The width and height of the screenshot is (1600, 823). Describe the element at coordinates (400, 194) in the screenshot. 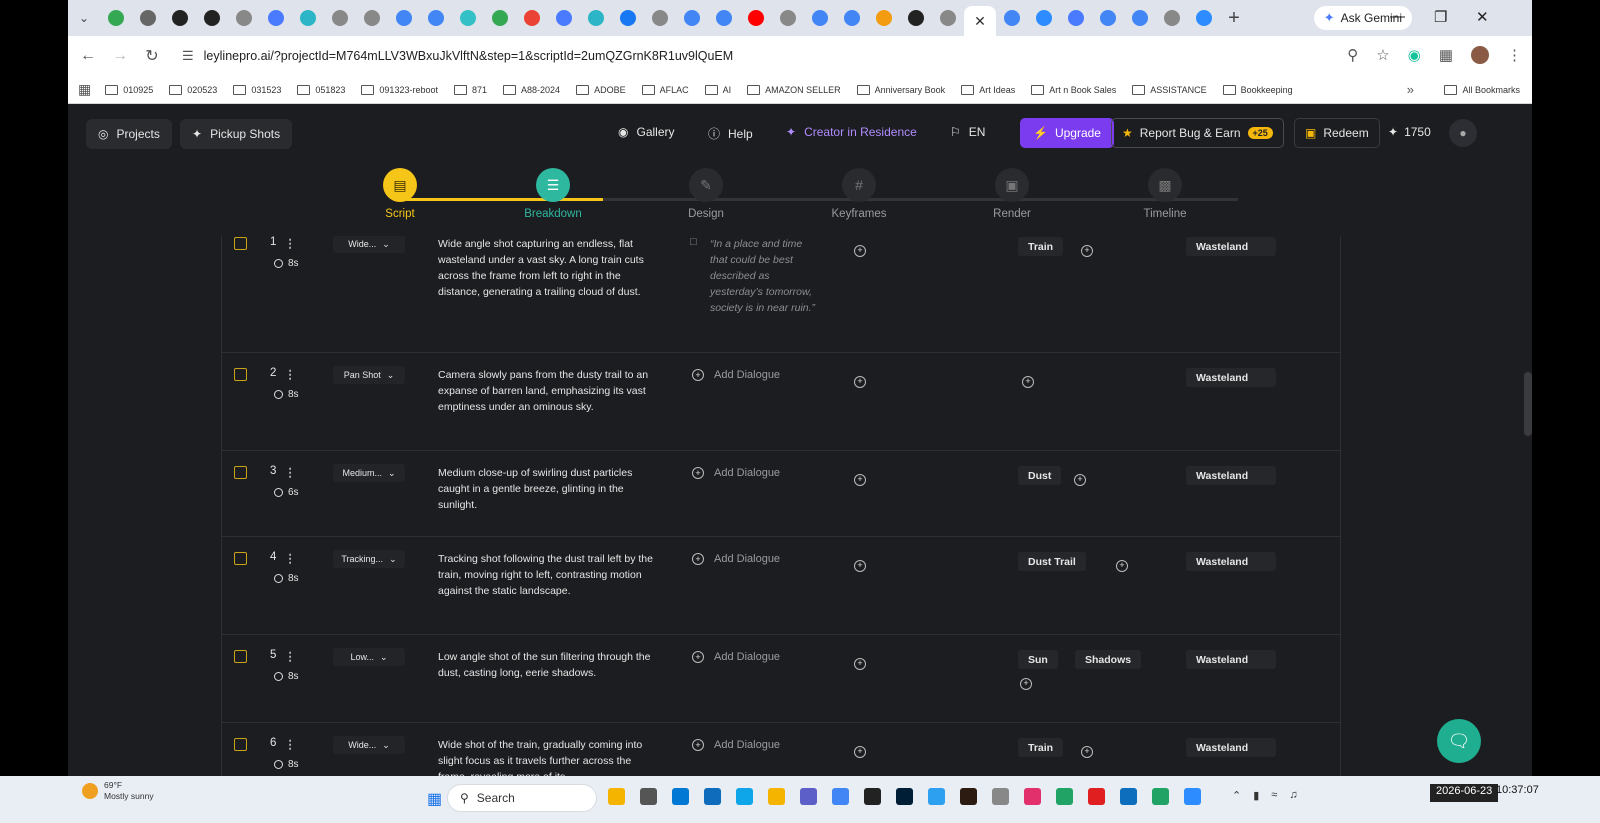

I see `step-script: ▤ Script` at that location.